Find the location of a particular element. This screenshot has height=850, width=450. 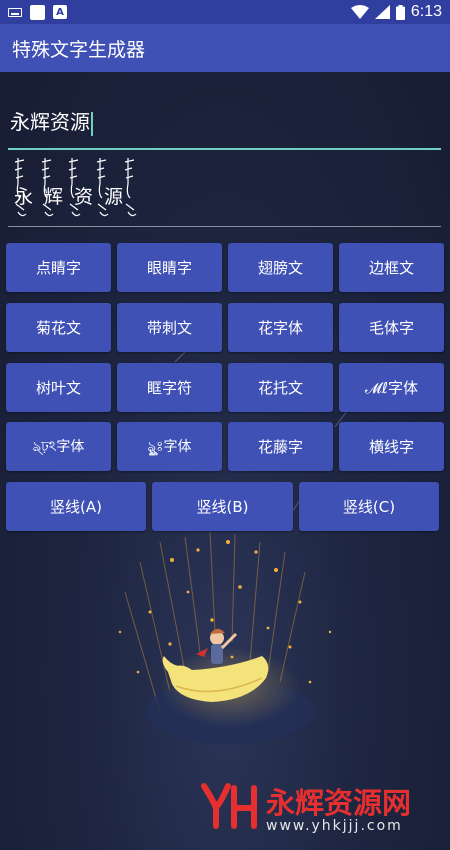

style-button-shuye: 树叶文 is located at coordinates (58, 387).